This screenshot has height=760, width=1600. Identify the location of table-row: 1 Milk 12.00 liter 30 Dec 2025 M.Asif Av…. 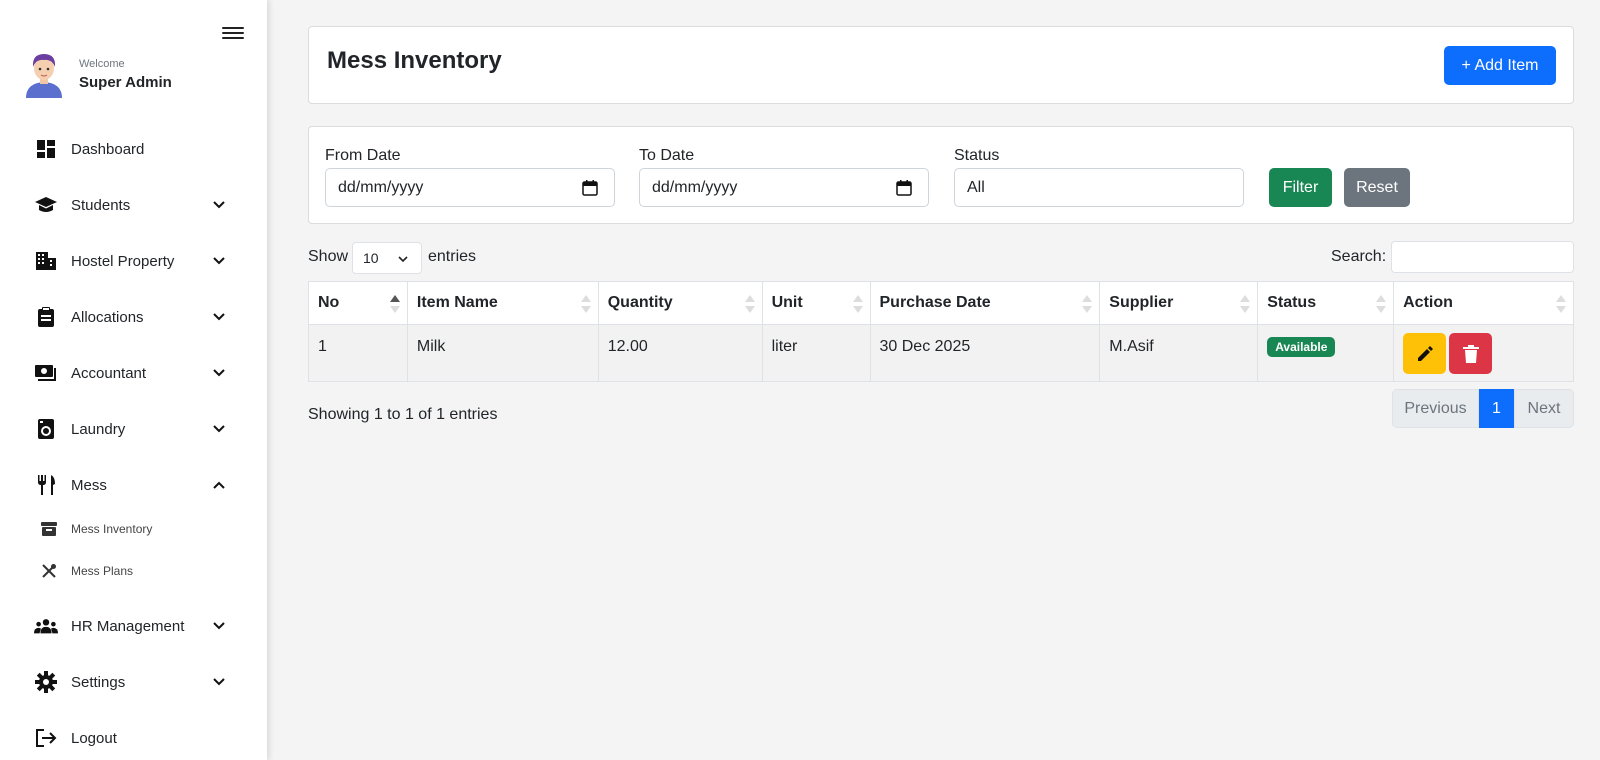
(941, 353).